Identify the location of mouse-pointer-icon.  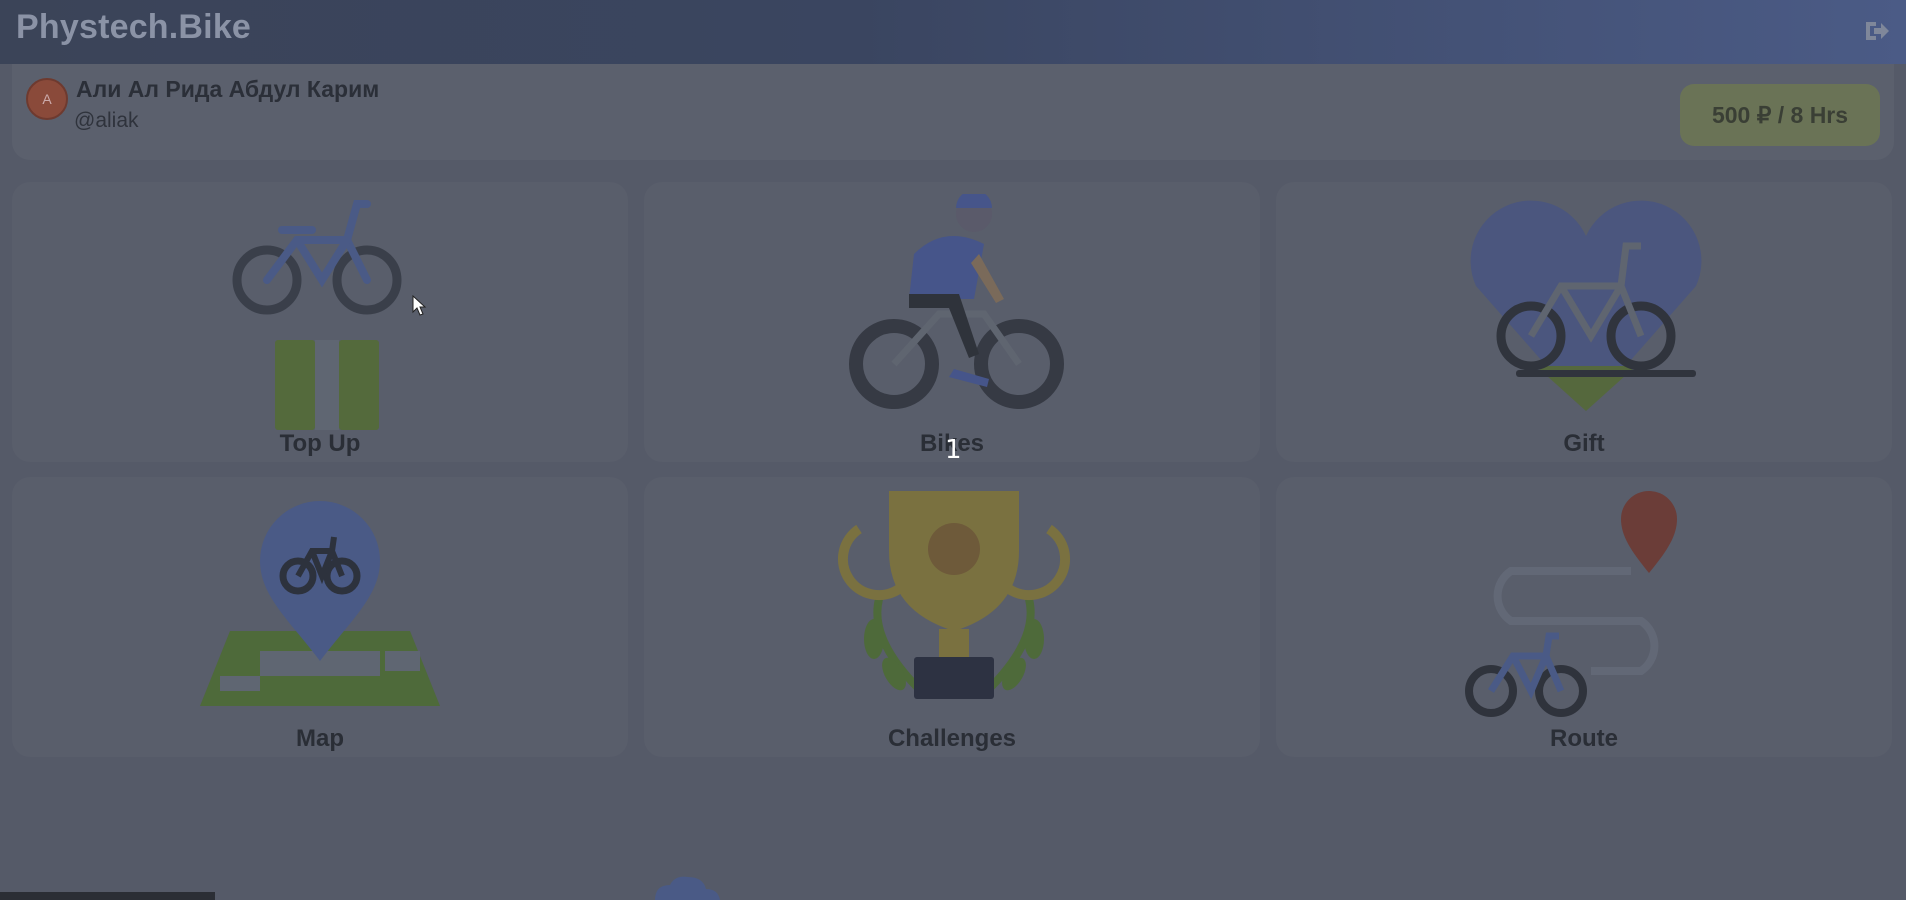
(419, 305).